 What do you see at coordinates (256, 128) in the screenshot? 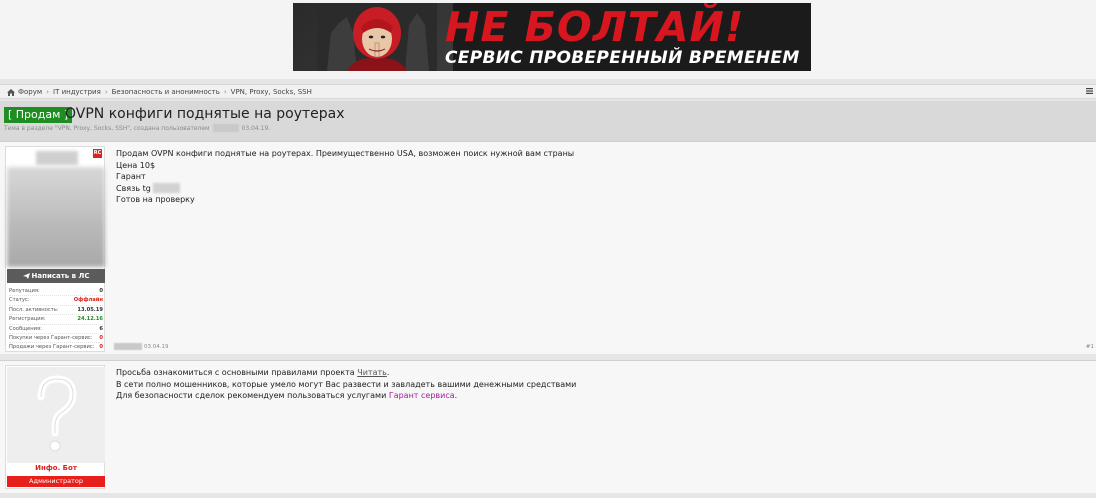
I see `thread-meta-date: 03.04.19.` at bounding box center [256, 128].